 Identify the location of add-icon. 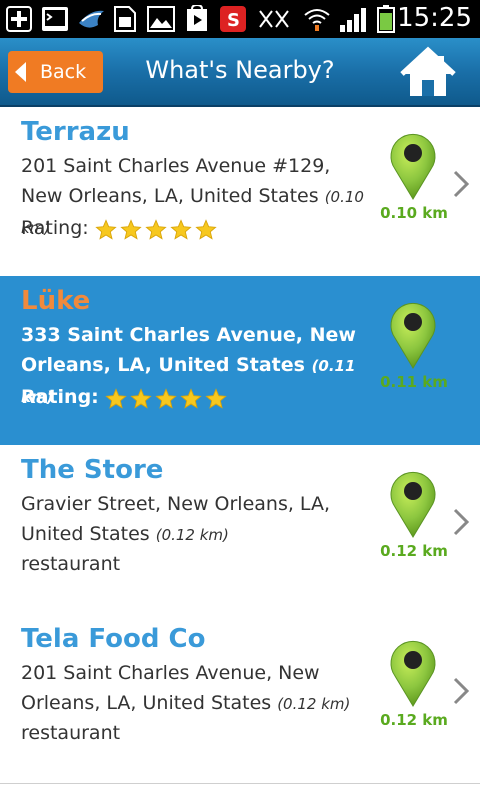
(19, 19).